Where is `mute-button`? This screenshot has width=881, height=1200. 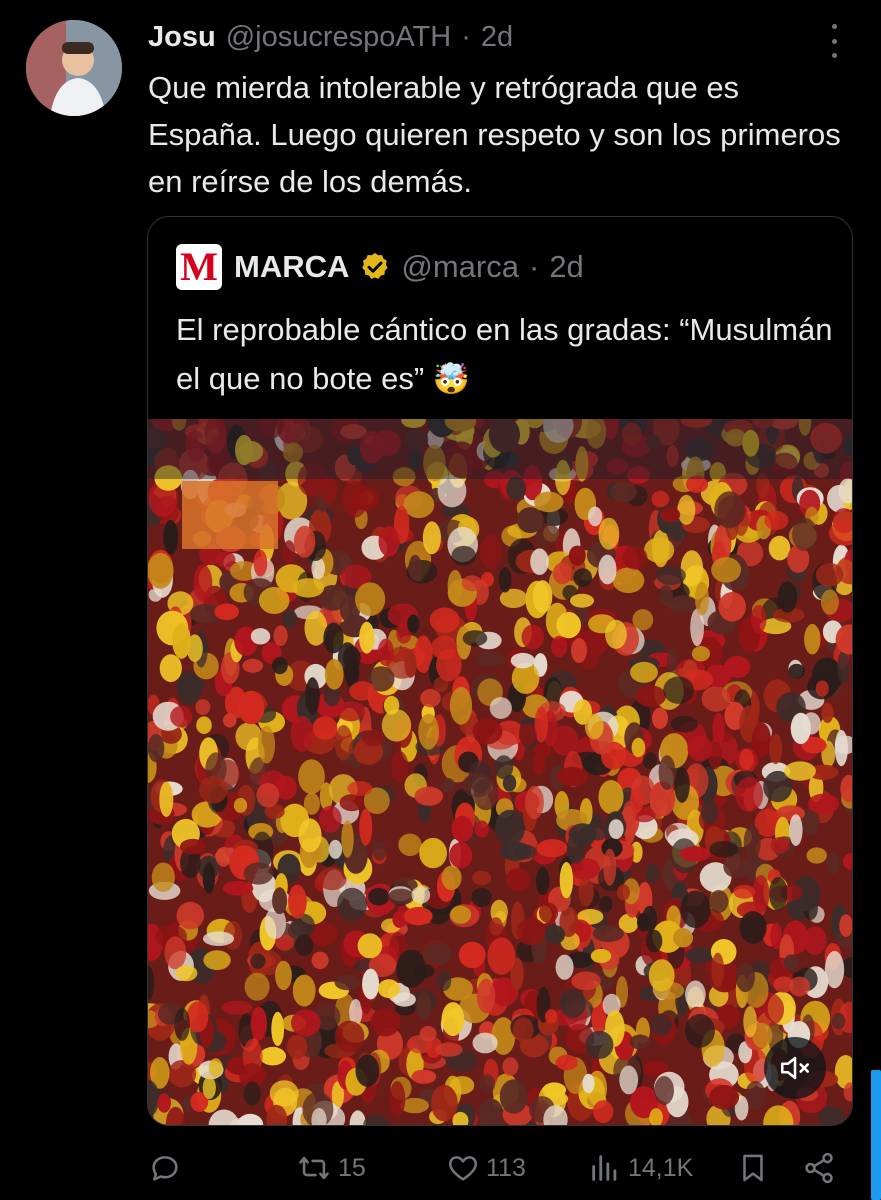 mute-button is located at coordinates (795, 1068).